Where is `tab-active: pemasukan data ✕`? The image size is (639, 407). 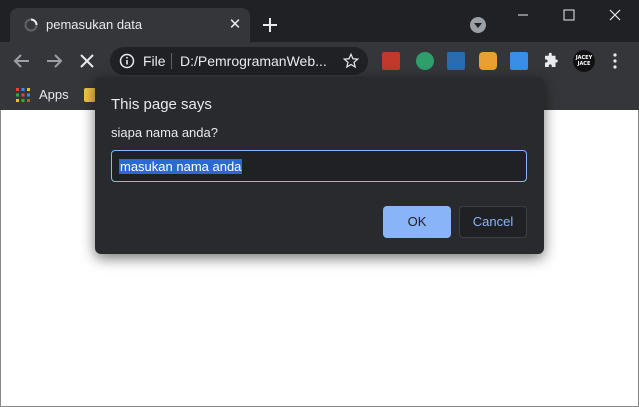
tab-active: pemasukan data ✕ is located at coordinates (130, 25).